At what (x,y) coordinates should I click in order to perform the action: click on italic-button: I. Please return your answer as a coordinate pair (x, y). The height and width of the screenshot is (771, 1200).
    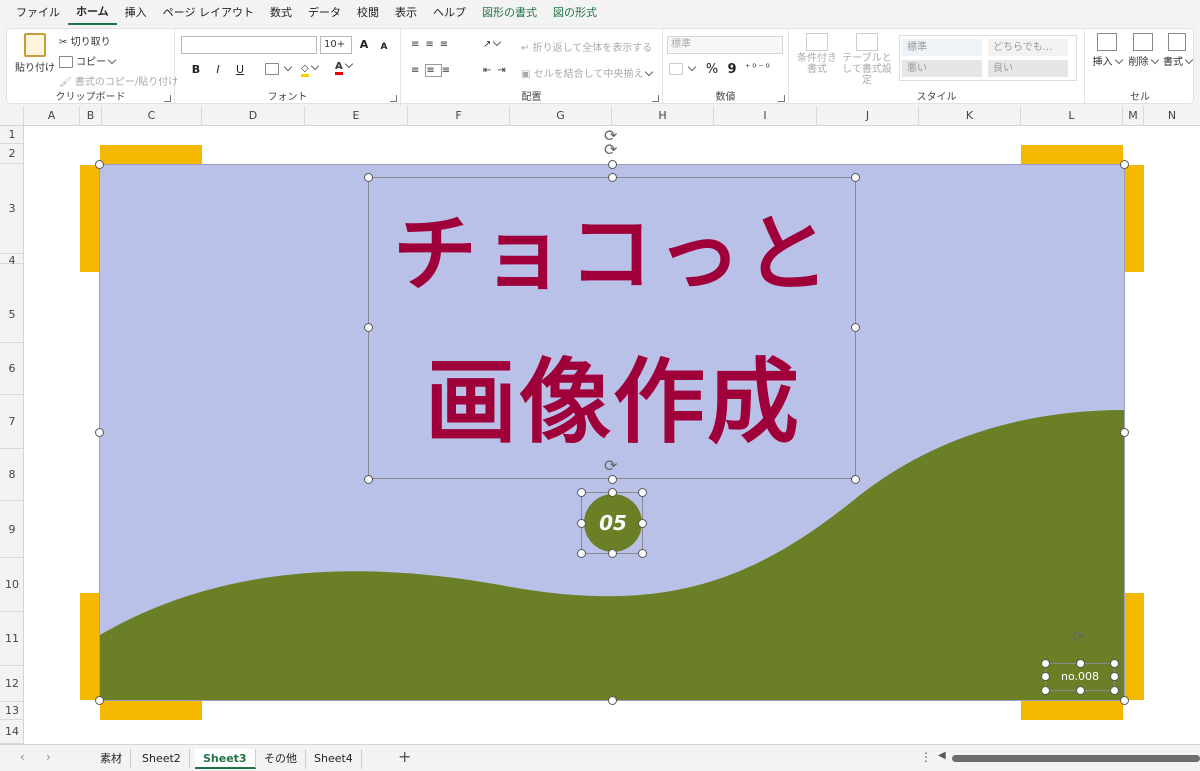
    Looking at the image, I should click on (218, 70).